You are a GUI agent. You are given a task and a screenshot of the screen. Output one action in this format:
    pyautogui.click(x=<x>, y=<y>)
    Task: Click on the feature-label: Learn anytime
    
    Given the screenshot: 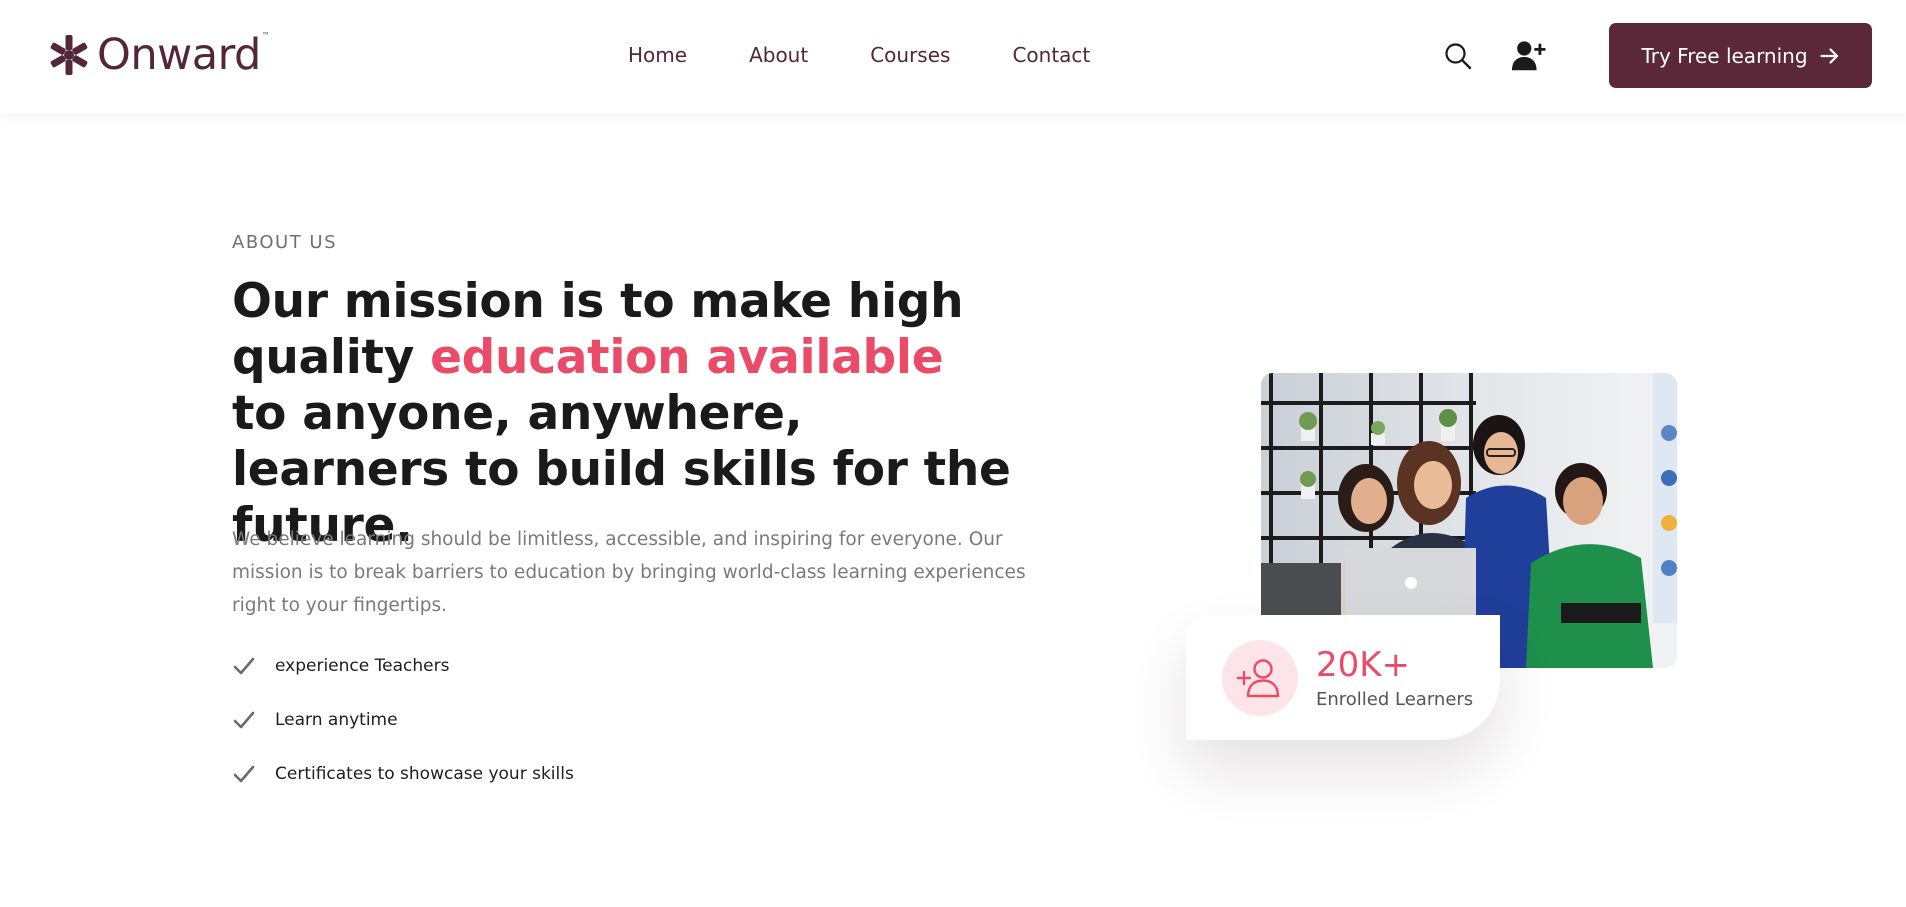 What is the action you would take?
    pyautogui.click(x=336, y=720)
    